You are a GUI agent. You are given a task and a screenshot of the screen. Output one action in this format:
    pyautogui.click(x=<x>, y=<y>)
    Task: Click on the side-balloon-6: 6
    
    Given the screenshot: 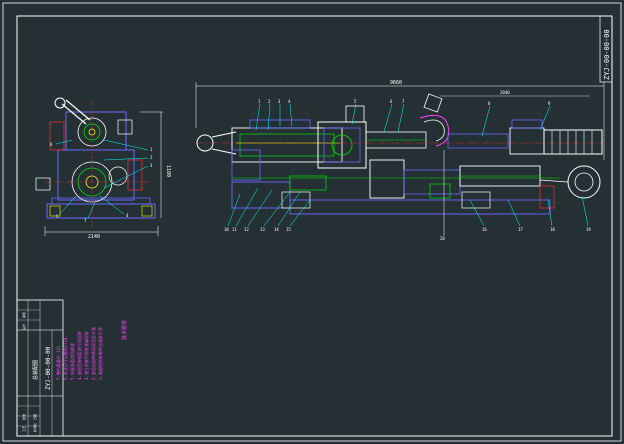 What is the action you would take?
    pyautogui.click(x=51, y=144)
    